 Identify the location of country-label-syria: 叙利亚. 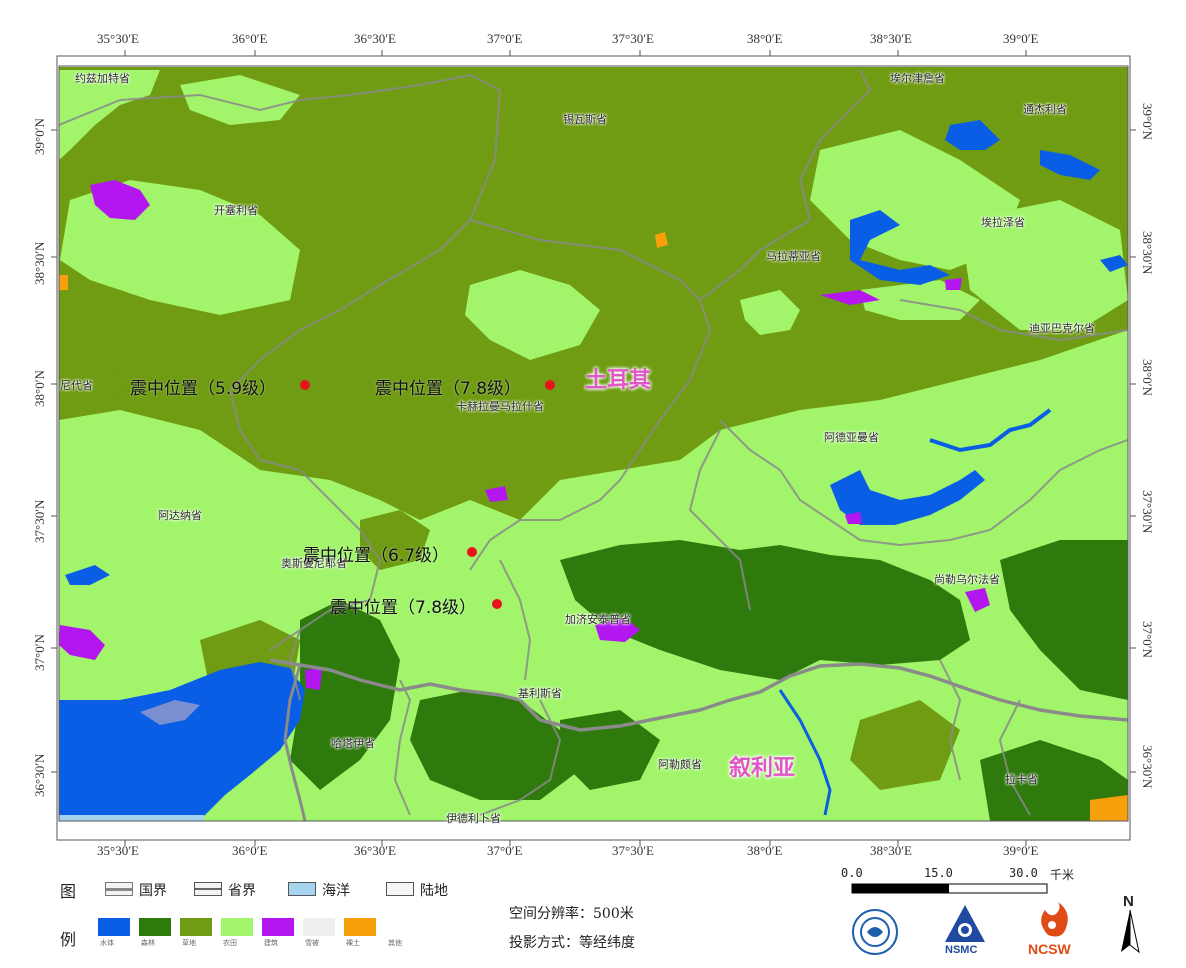
(762, 768).